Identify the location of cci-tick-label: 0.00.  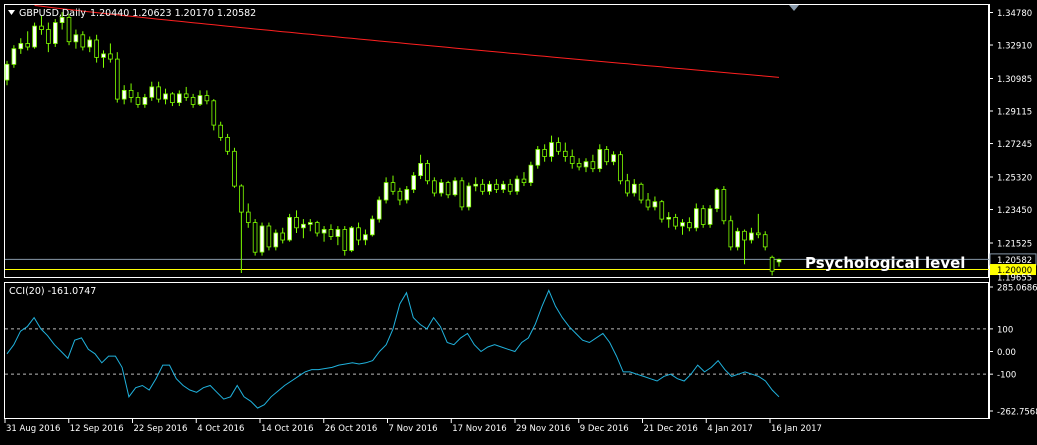
(1006, 353).